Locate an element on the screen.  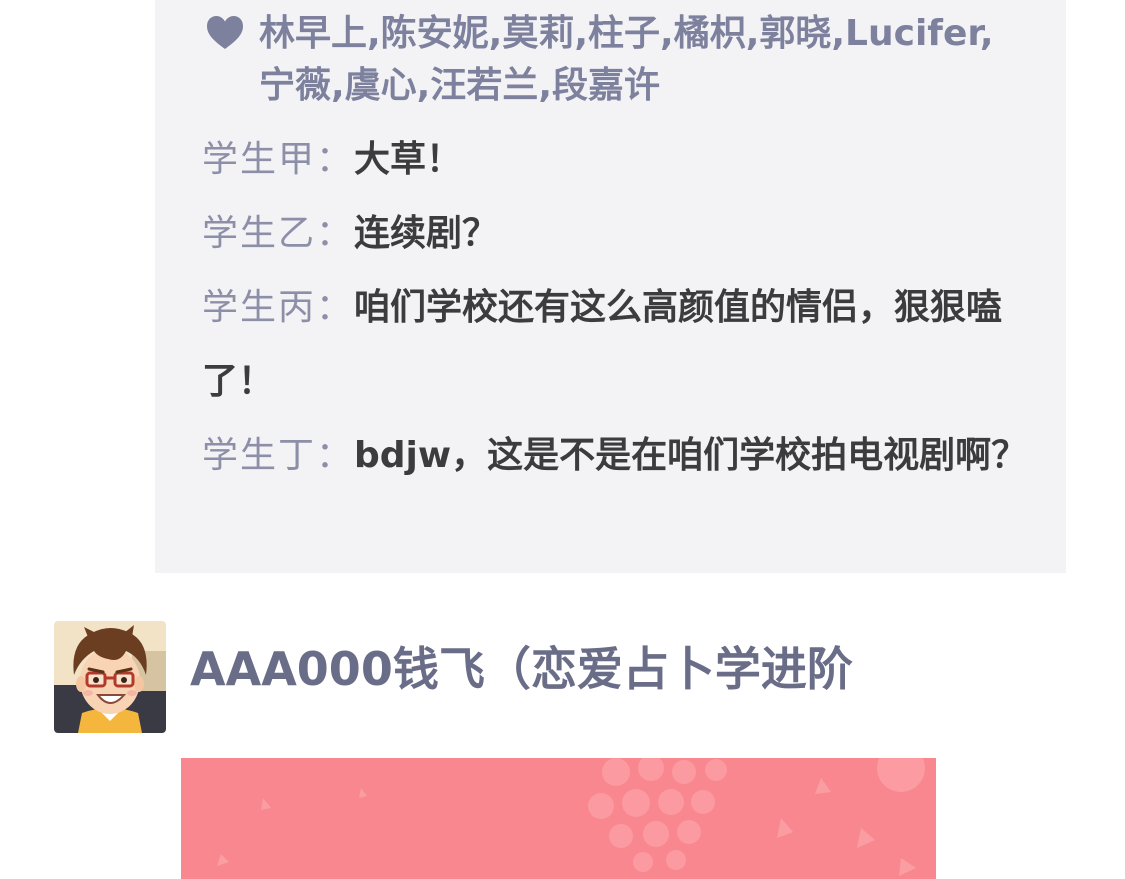
heart-icon is located at coordinates (225, 32).